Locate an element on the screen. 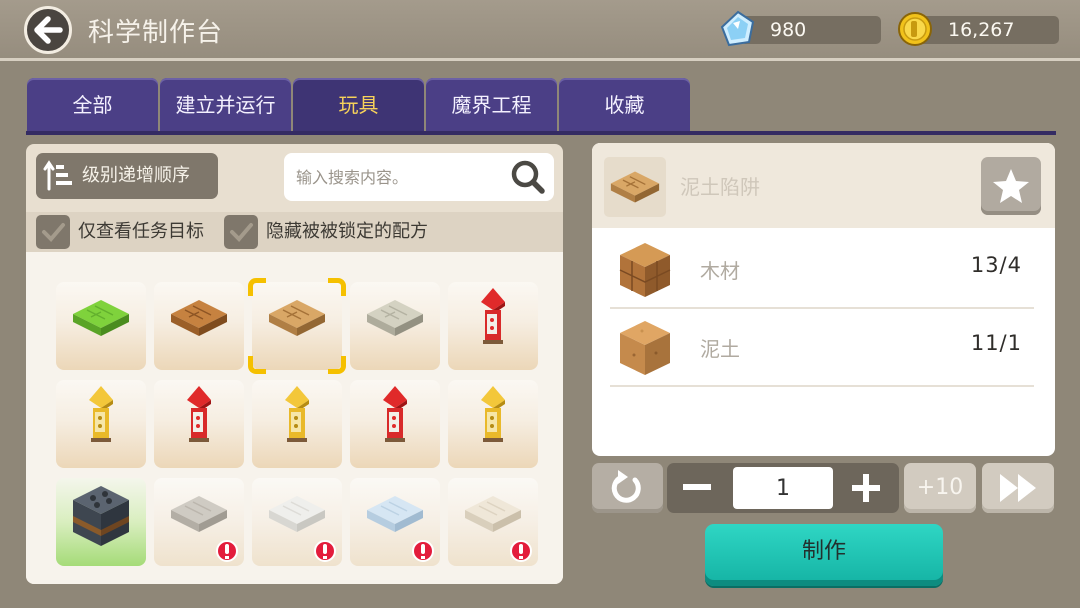  tab-underline is located at coordinates (541, 133).